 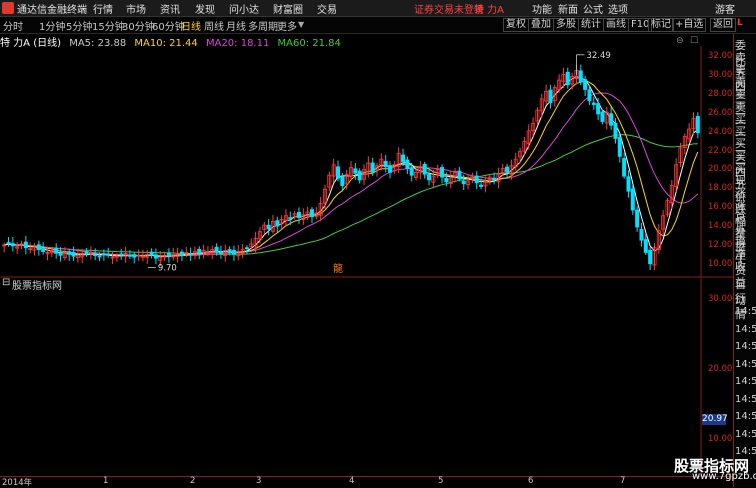 I want to click on period-daily: 日线, so click(x=191, y=25).